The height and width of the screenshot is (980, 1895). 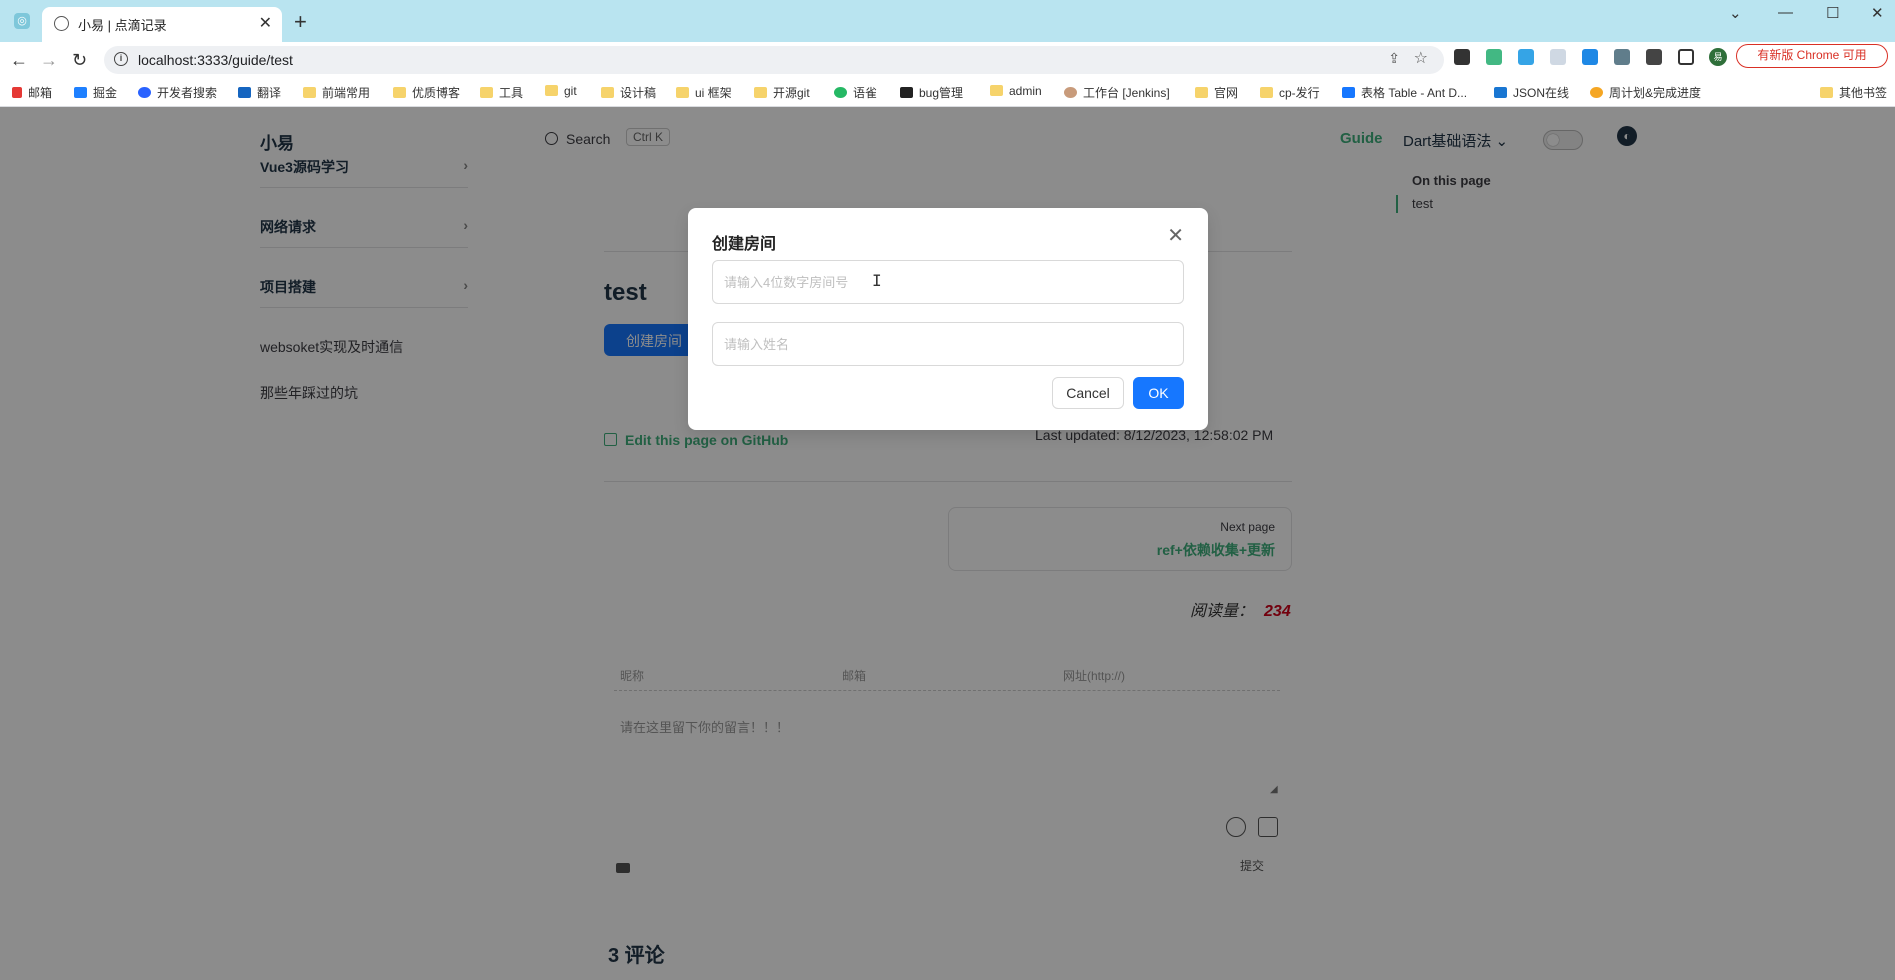 What do you see at coordinates (948, 344) in the screenshot?
I see `name-input` at bounding box center [948, 344].